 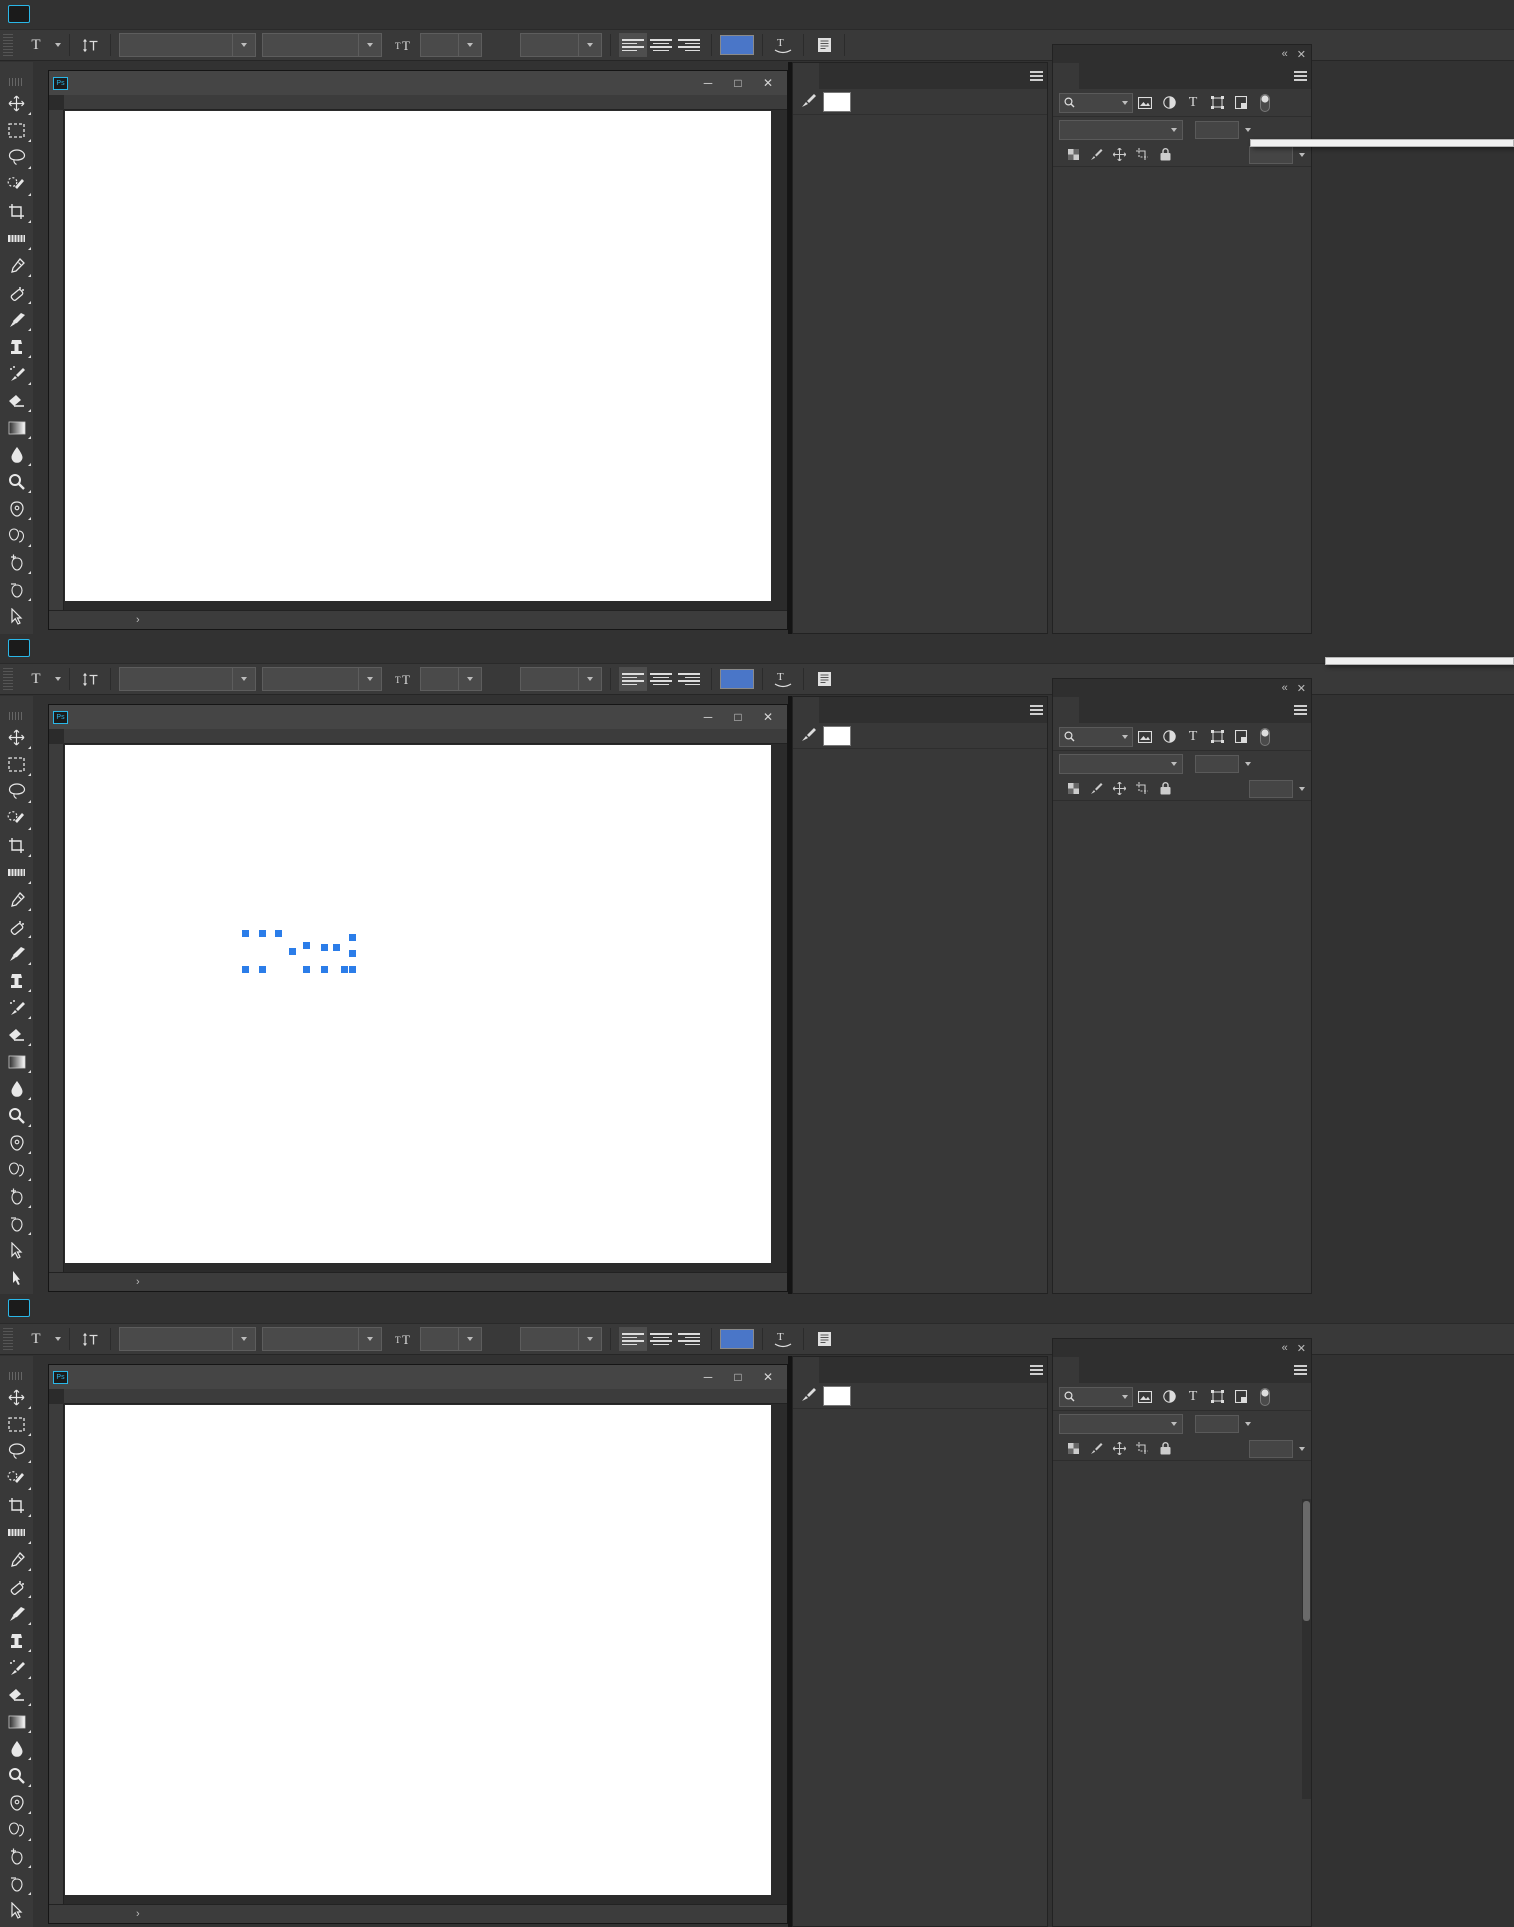 I want to click on layers-scrollbar, so click(x=1306, y=1649).